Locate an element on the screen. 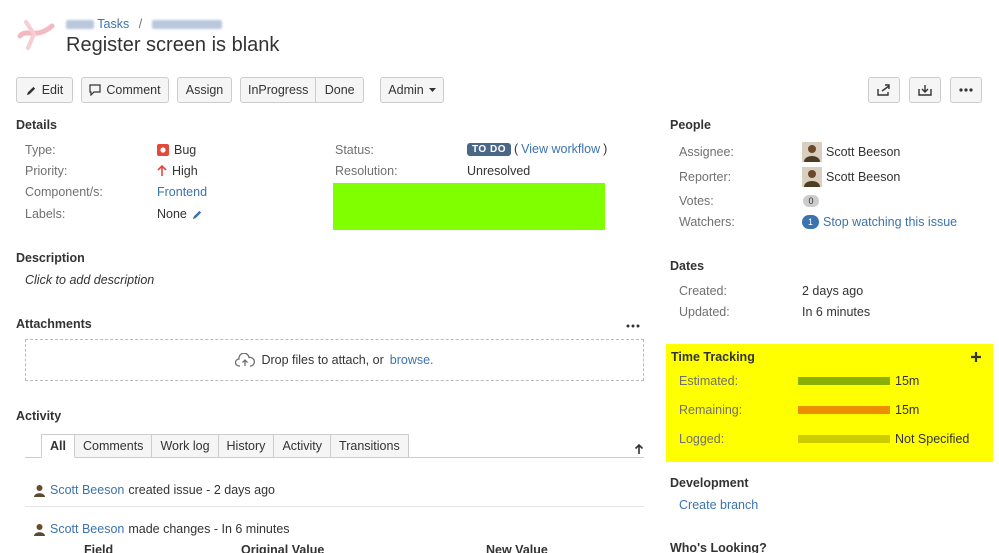  priority-value: High is located at coordinates (177, 171).